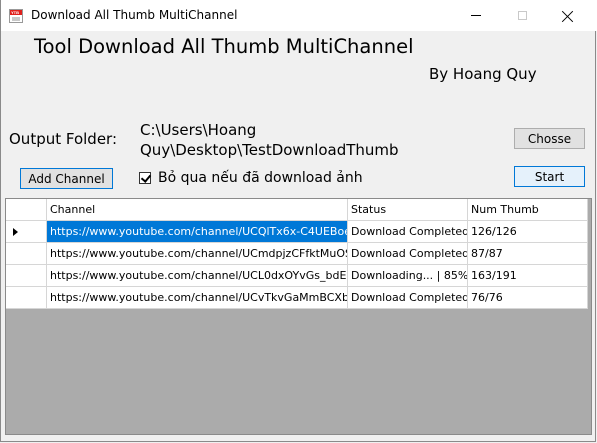  I want to click on num-thumb-cell: 126/126, so click(528, 232).